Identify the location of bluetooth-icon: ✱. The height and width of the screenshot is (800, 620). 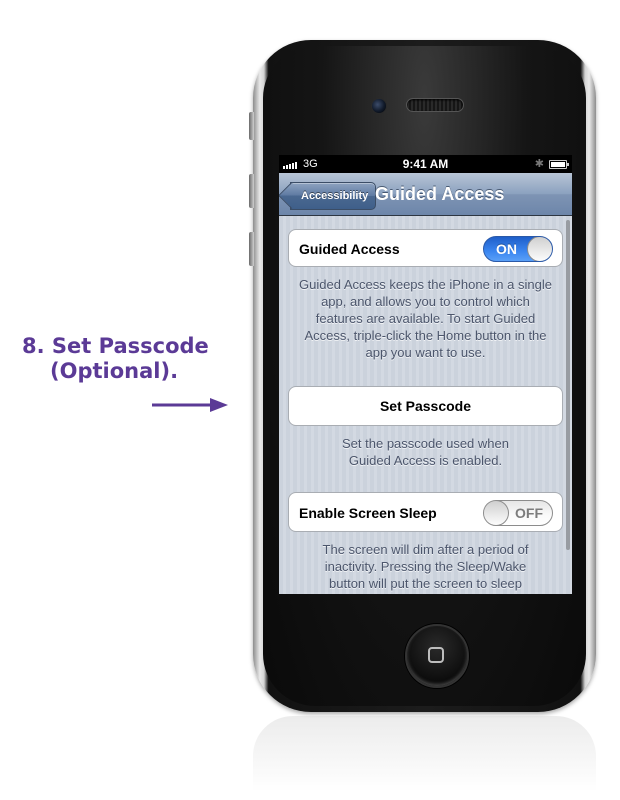
(539, 164).